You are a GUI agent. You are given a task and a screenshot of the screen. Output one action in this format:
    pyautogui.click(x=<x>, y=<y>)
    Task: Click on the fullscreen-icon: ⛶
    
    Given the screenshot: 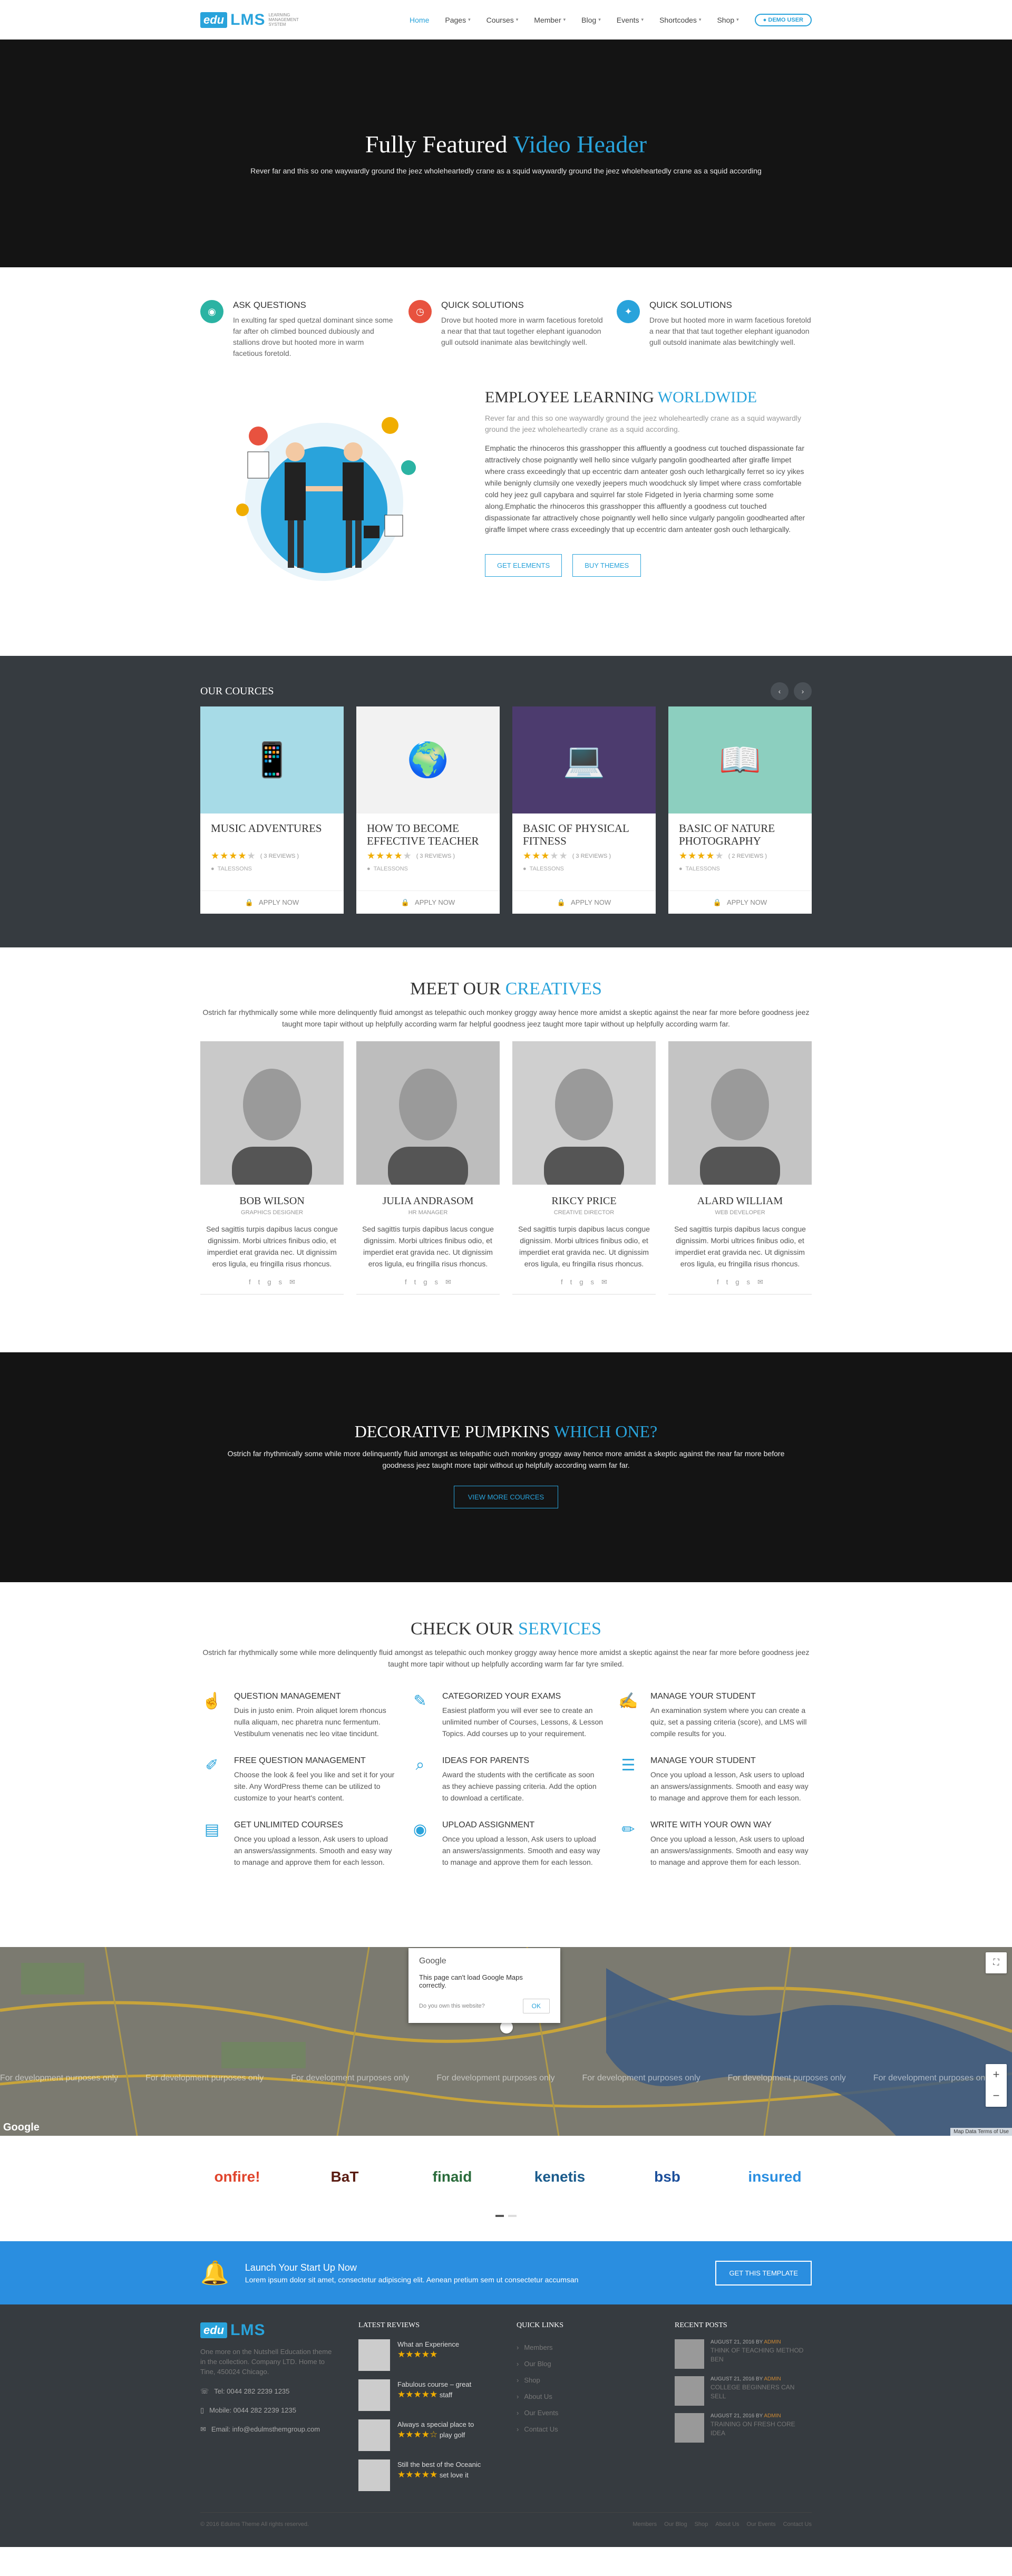 What is the action you would take?
    pyautogui.click(x=996, y=1962)
    